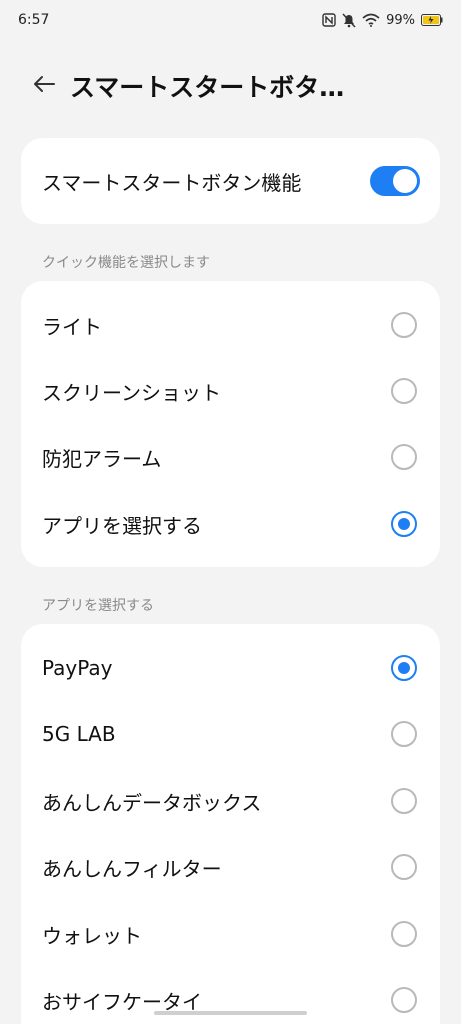 This screenshot has width=461, height=1024. What do you see at coordinates (126, 263) in the screenshot?
I see `quick-section-header: クイック機能を選択します` at bounding box center [126, 263].